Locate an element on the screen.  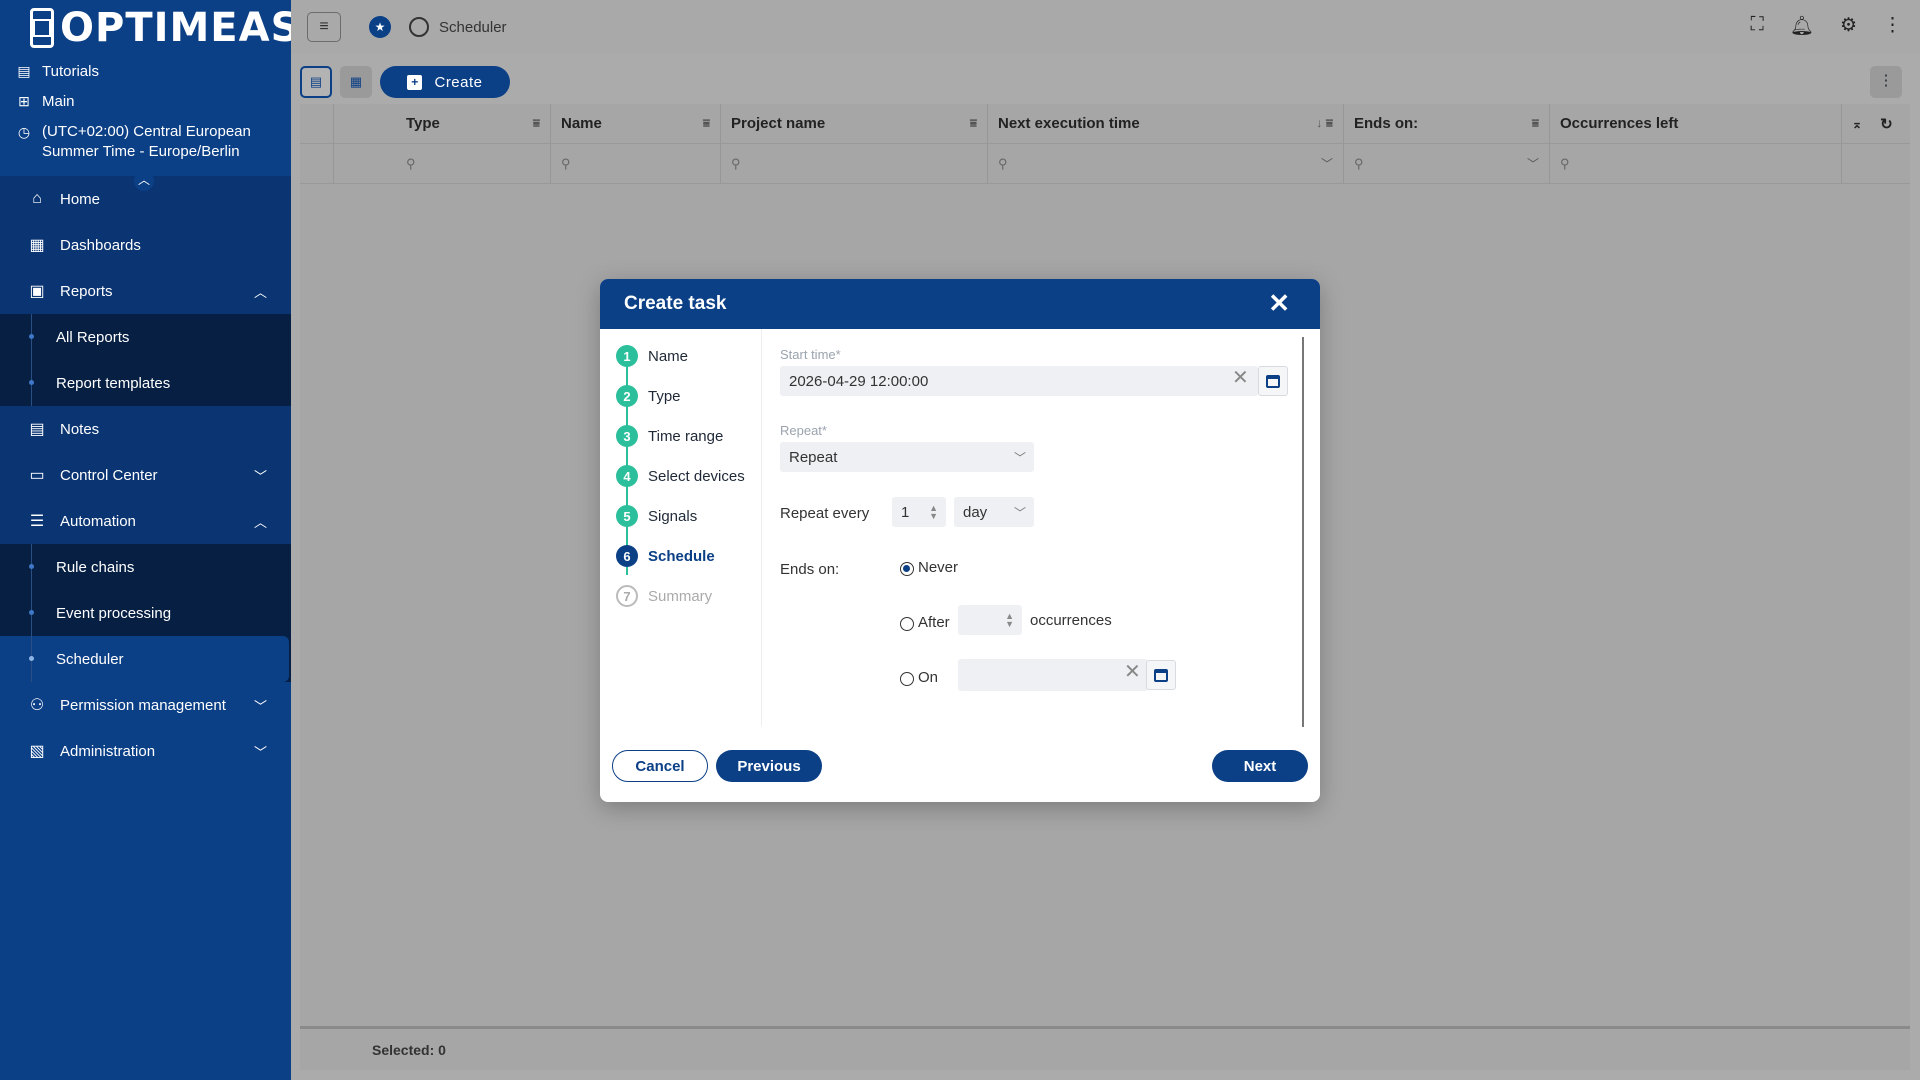
menu-icon: ≡ is located at coordinates (324, 26).